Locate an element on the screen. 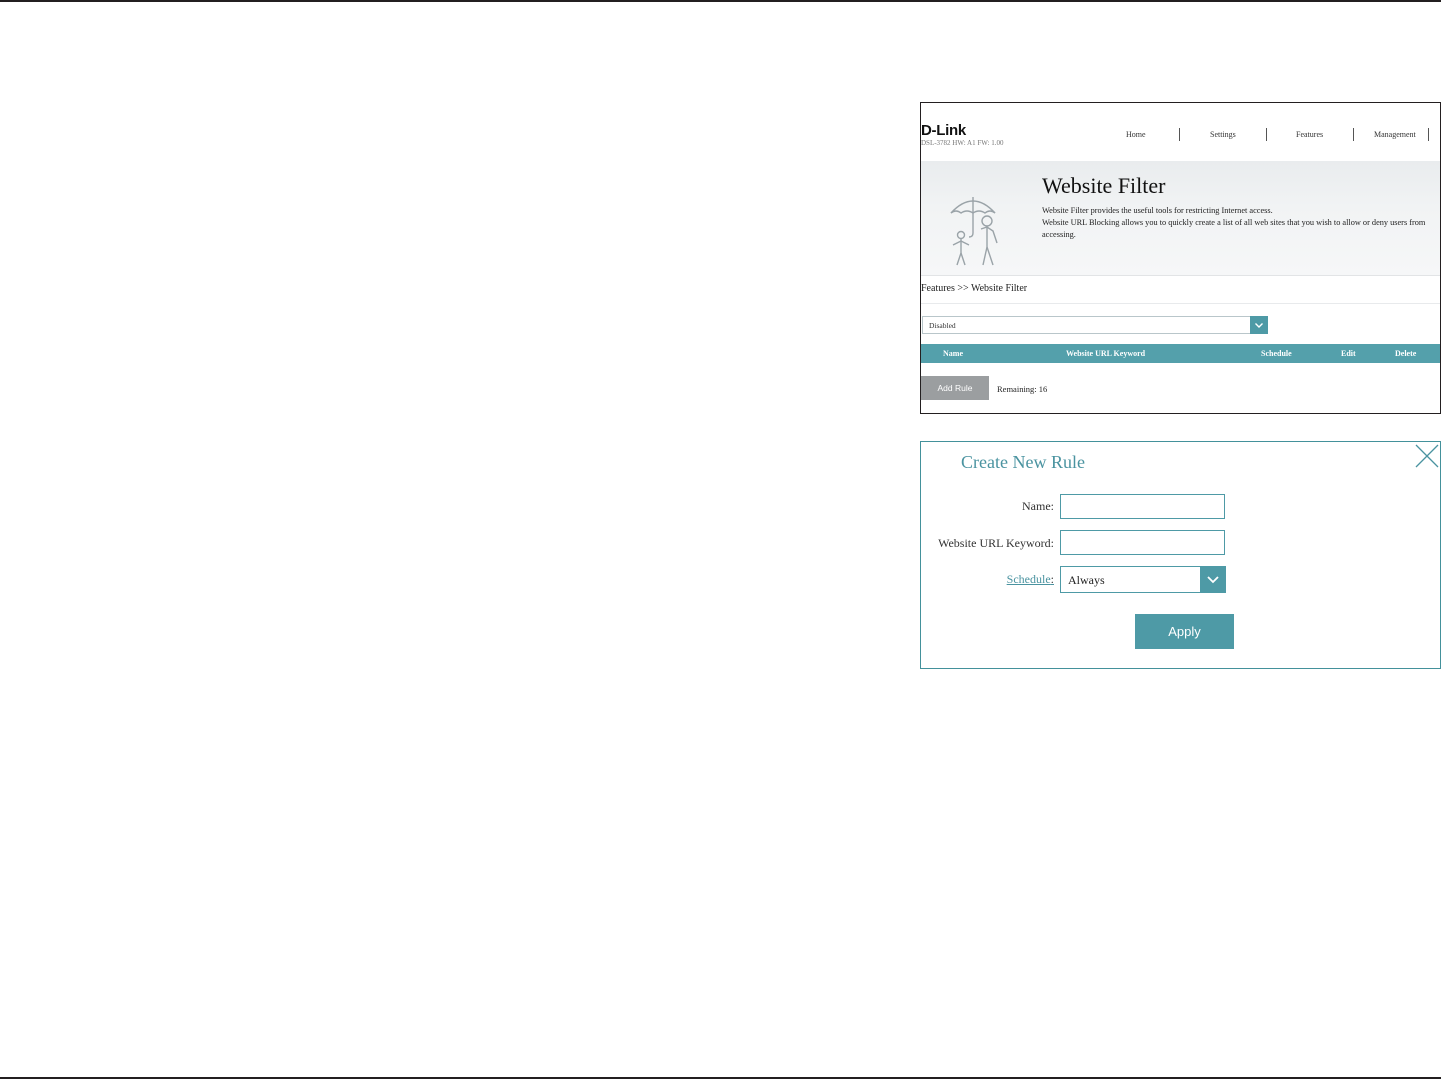 This screenshot has width=1441, height=1080. filter-mode-value: Disabled is located at coordinates (942, 325).